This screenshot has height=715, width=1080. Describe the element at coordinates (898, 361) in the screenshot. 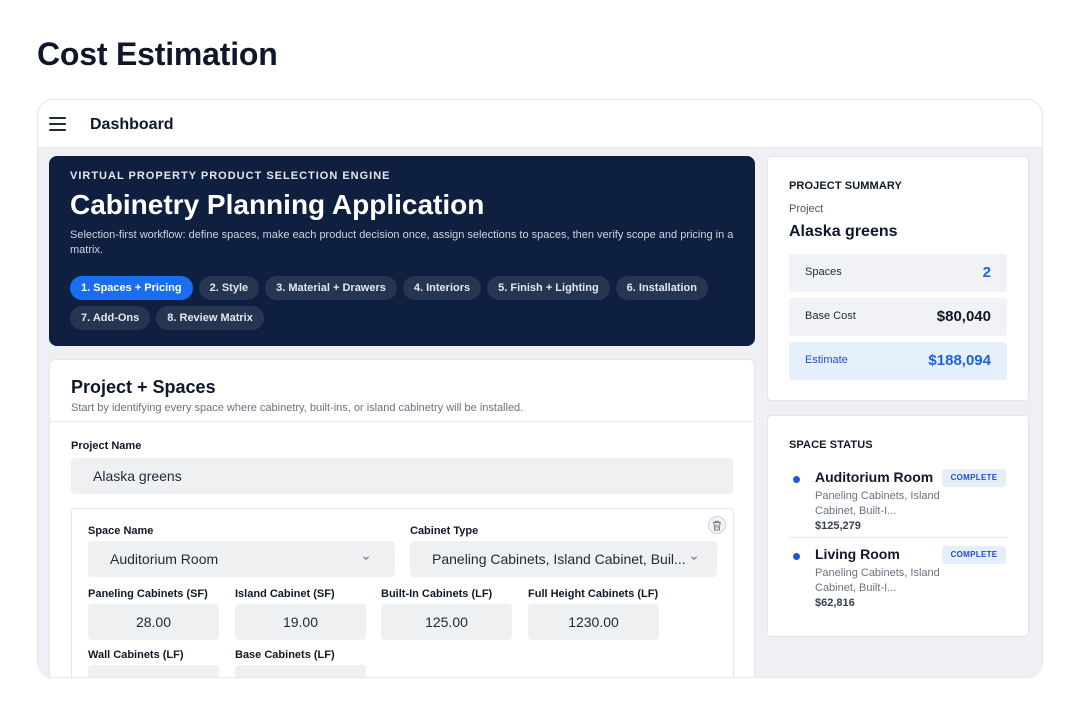

I see `estimate-metric: Estimate $188,094` at that location.